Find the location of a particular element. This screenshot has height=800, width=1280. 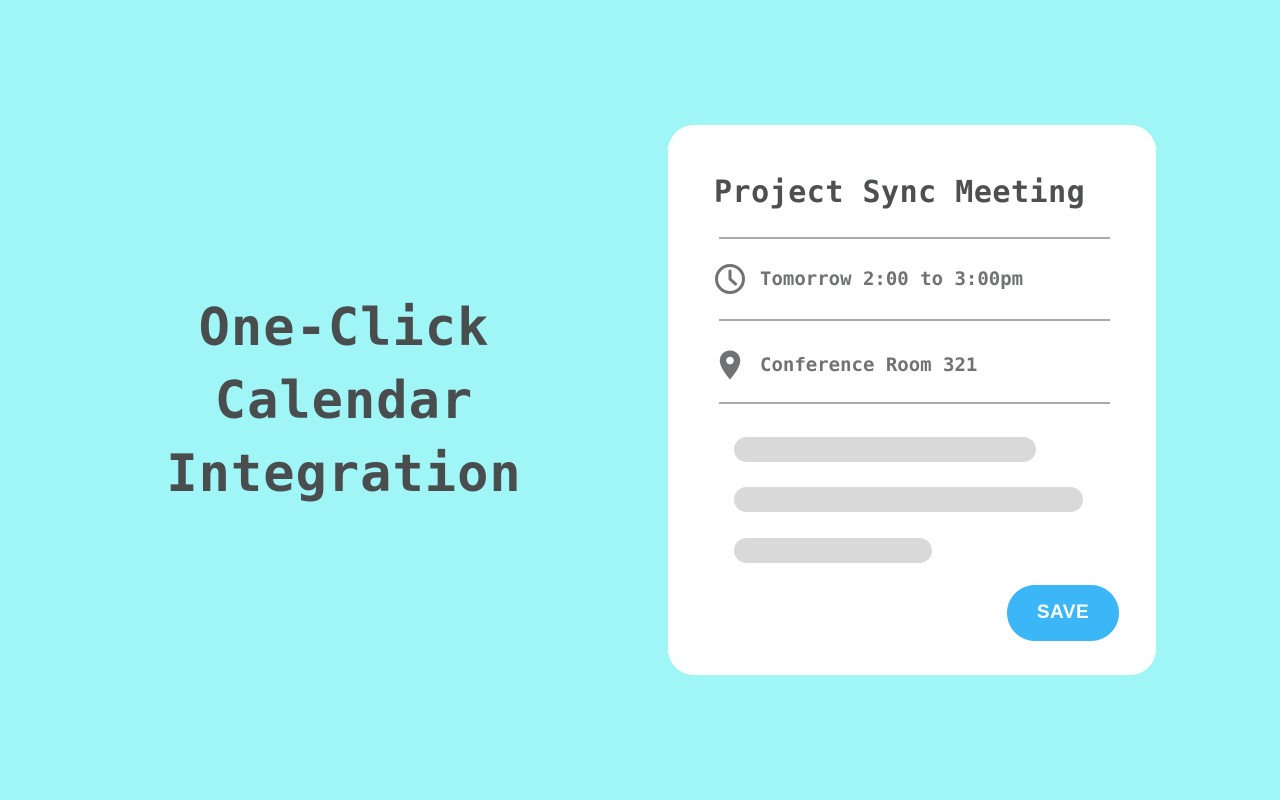

headline-line-3: Integration is located at coordinates (344, 474).